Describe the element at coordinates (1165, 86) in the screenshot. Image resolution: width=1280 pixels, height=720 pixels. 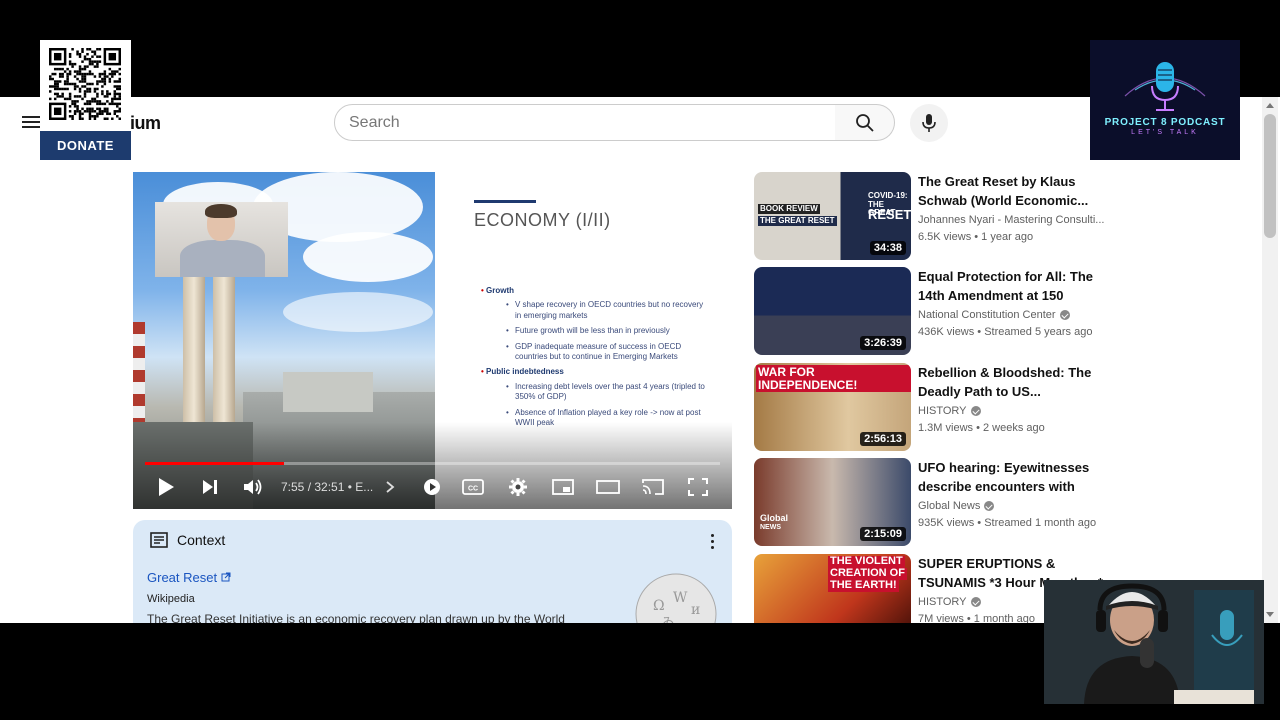
I see `podcast-microphone-icon` at that location.